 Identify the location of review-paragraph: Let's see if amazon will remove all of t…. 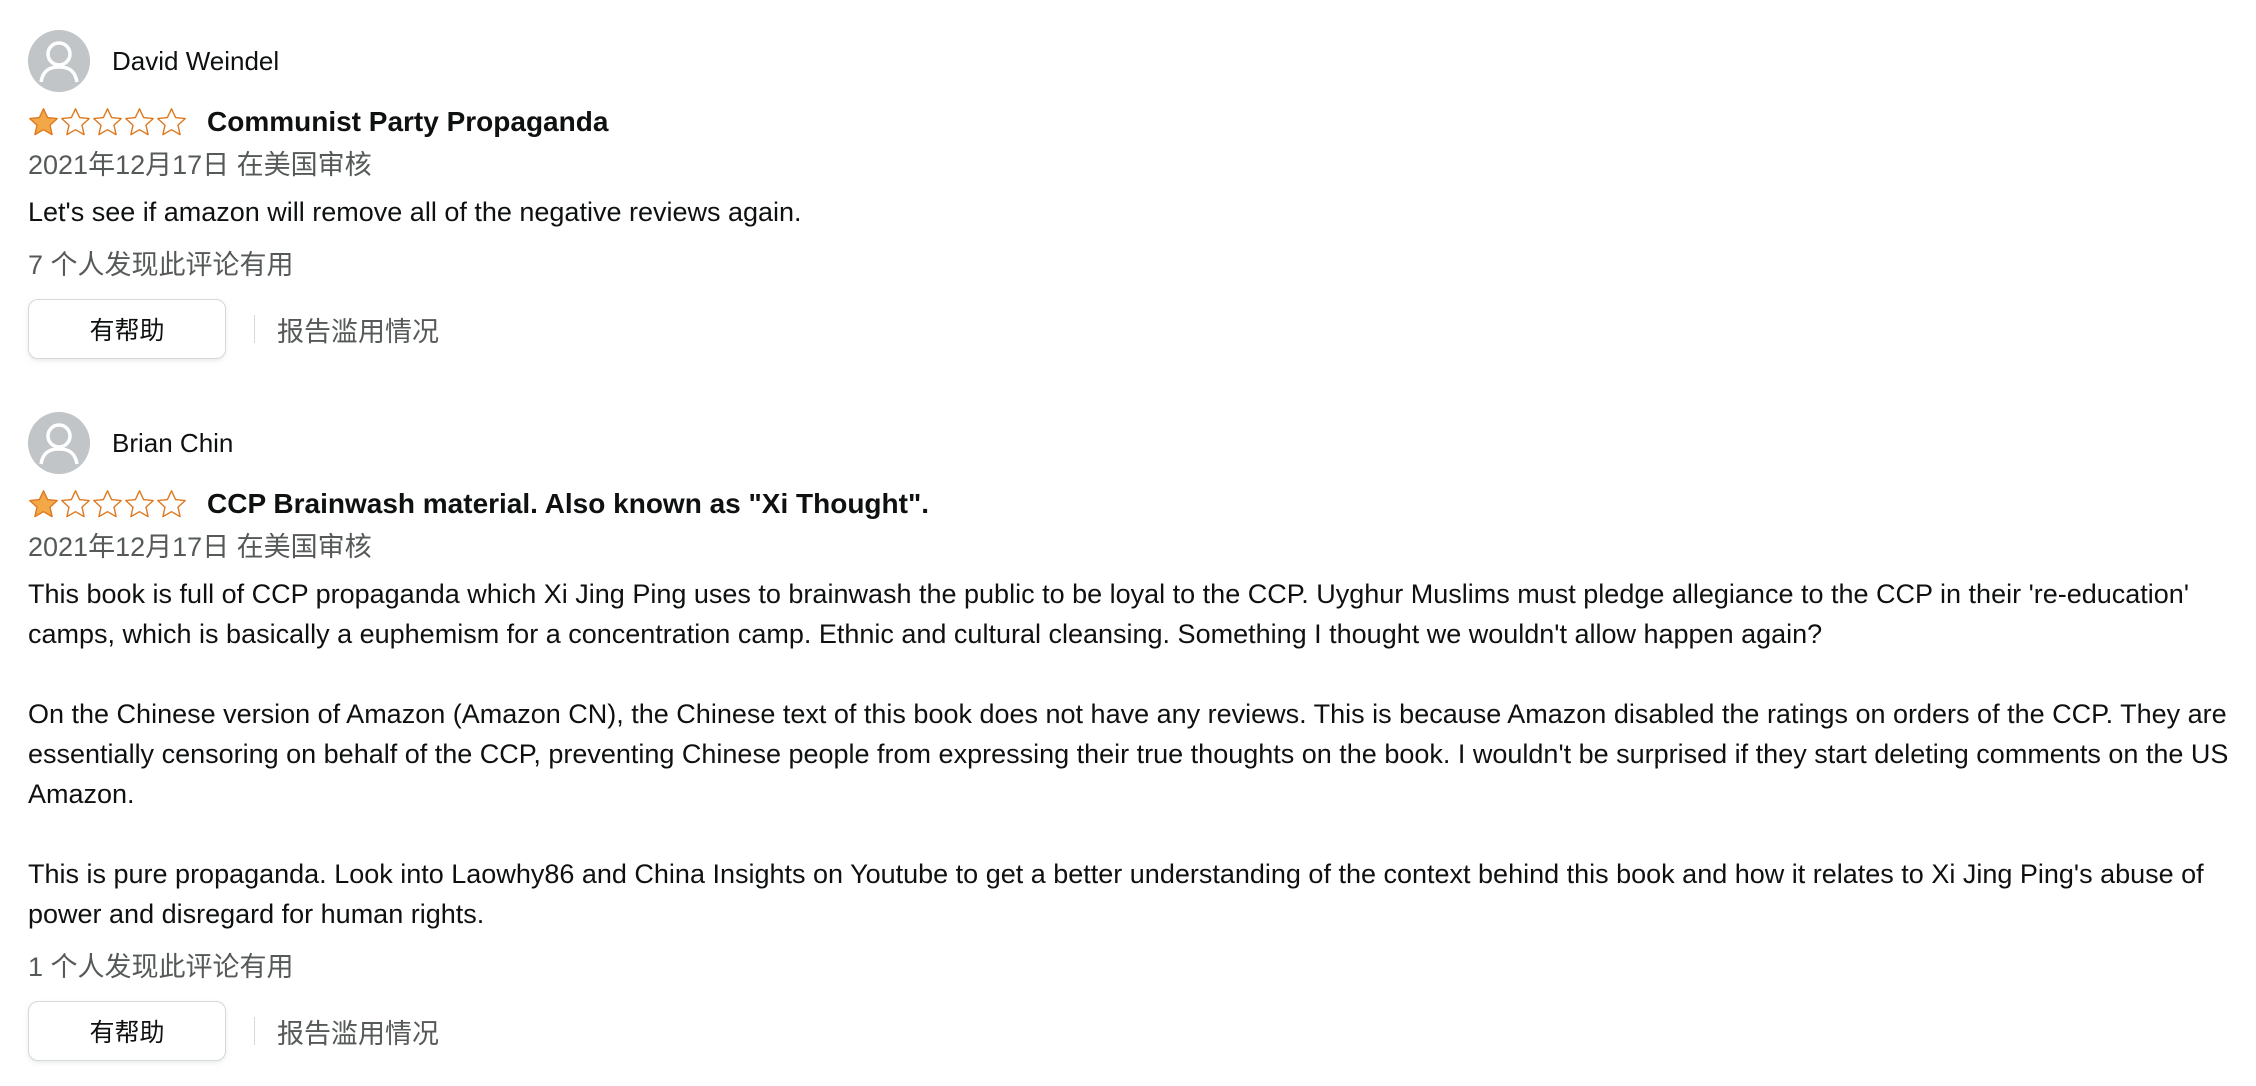
(415, 212).